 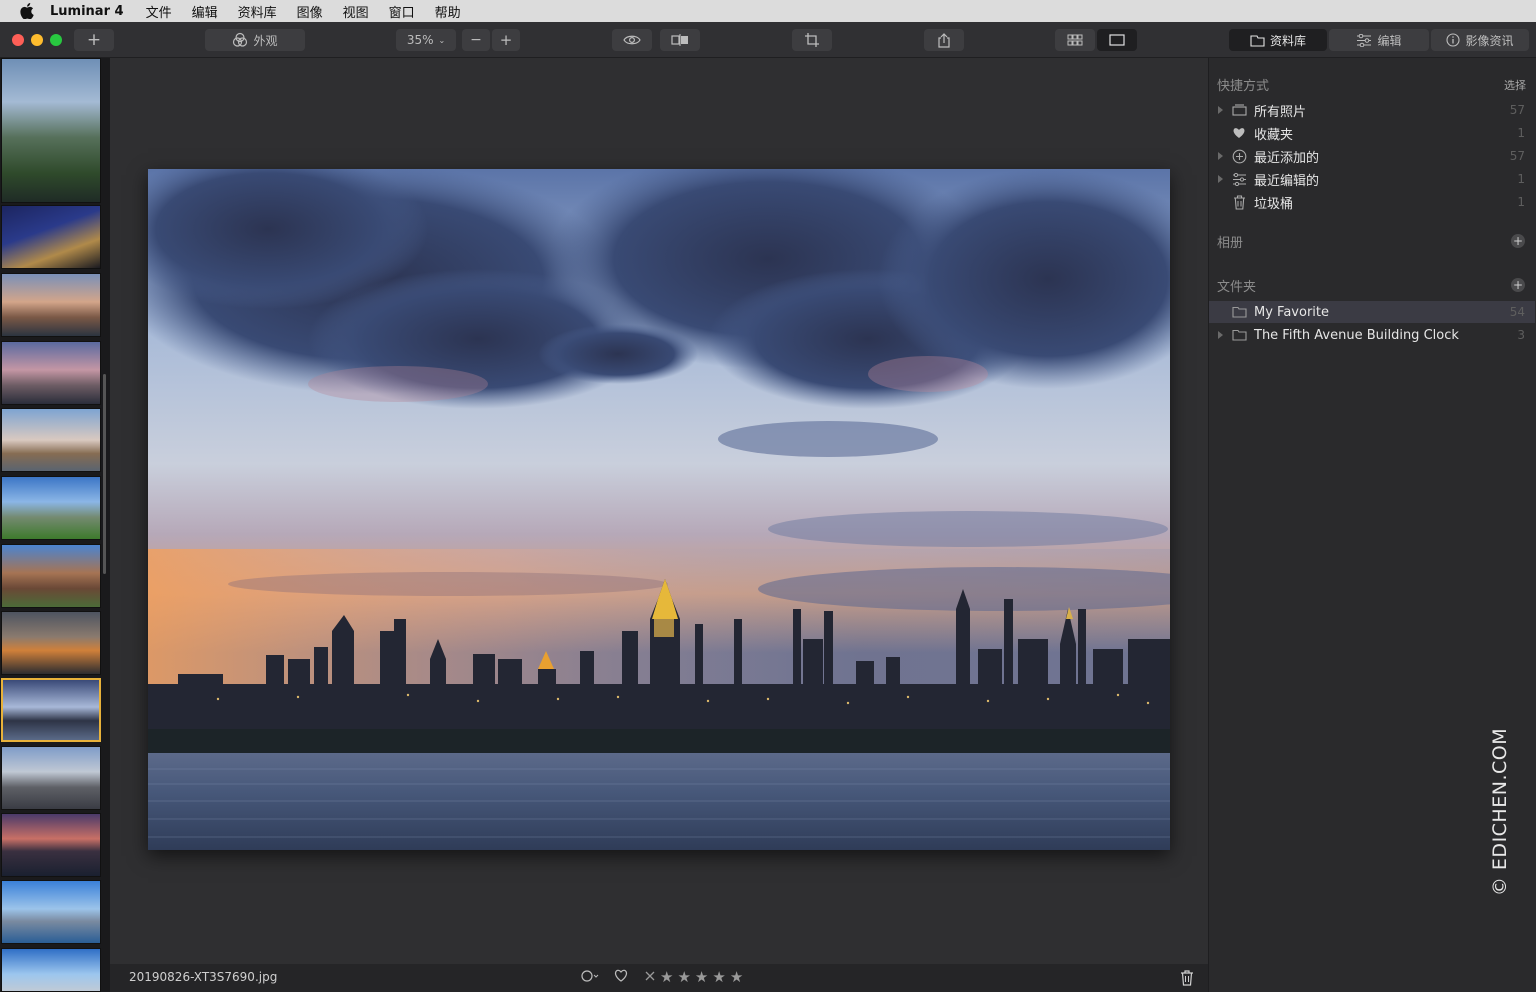 I want to click on menu-edit: 编辑, so click(x=205, y=11).